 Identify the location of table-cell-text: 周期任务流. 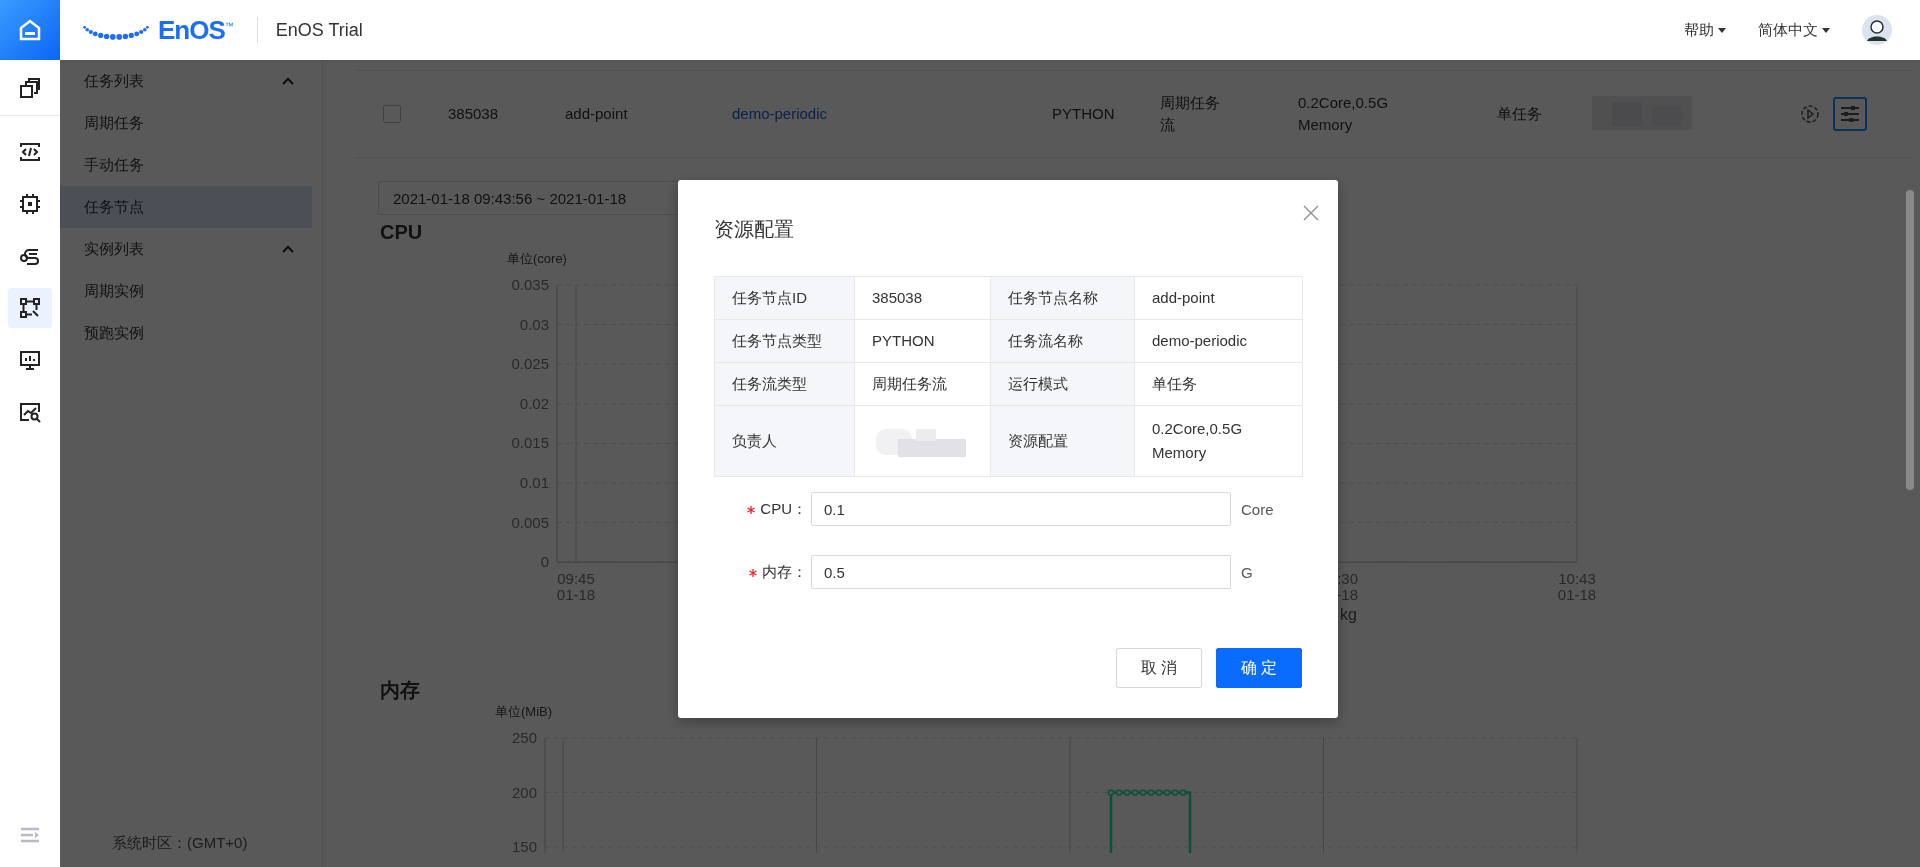
(1190, 114).